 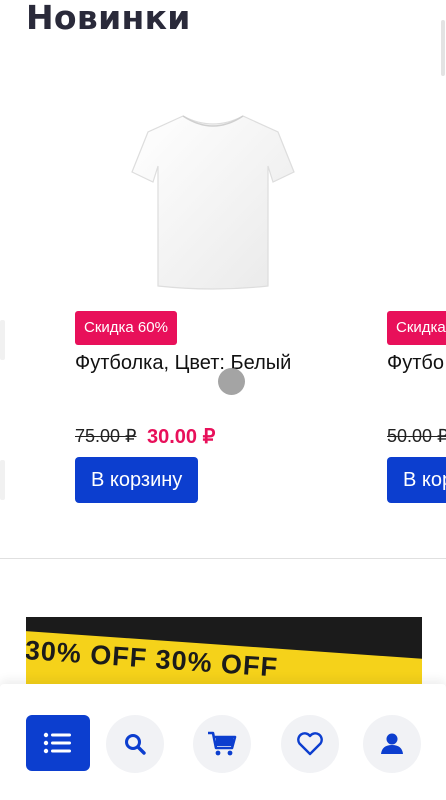 What do you see at coordinates (416, 328) in the screenshot?
I see `discount-badge: Скидка` at bounding box center [416, 328].